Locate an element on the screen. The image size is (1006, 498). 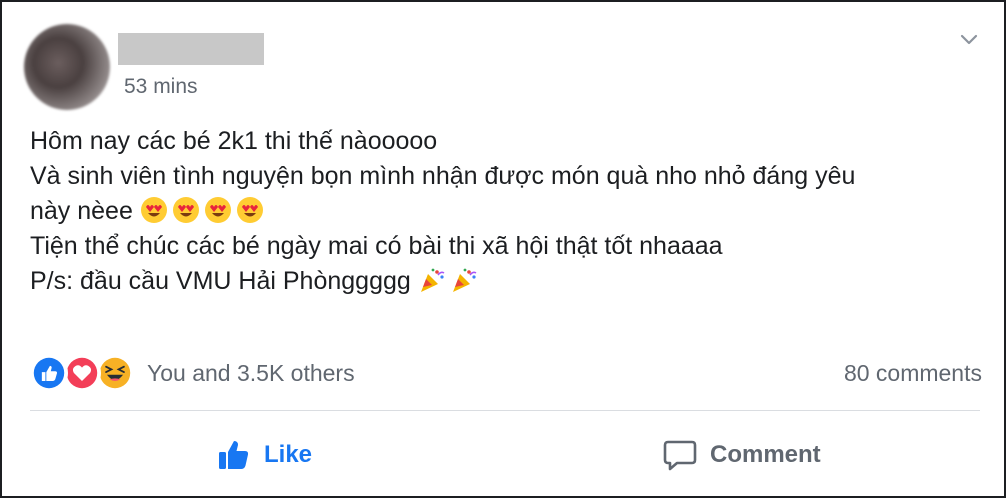
thumbs-up-icon is located at coordinates (234, 455).